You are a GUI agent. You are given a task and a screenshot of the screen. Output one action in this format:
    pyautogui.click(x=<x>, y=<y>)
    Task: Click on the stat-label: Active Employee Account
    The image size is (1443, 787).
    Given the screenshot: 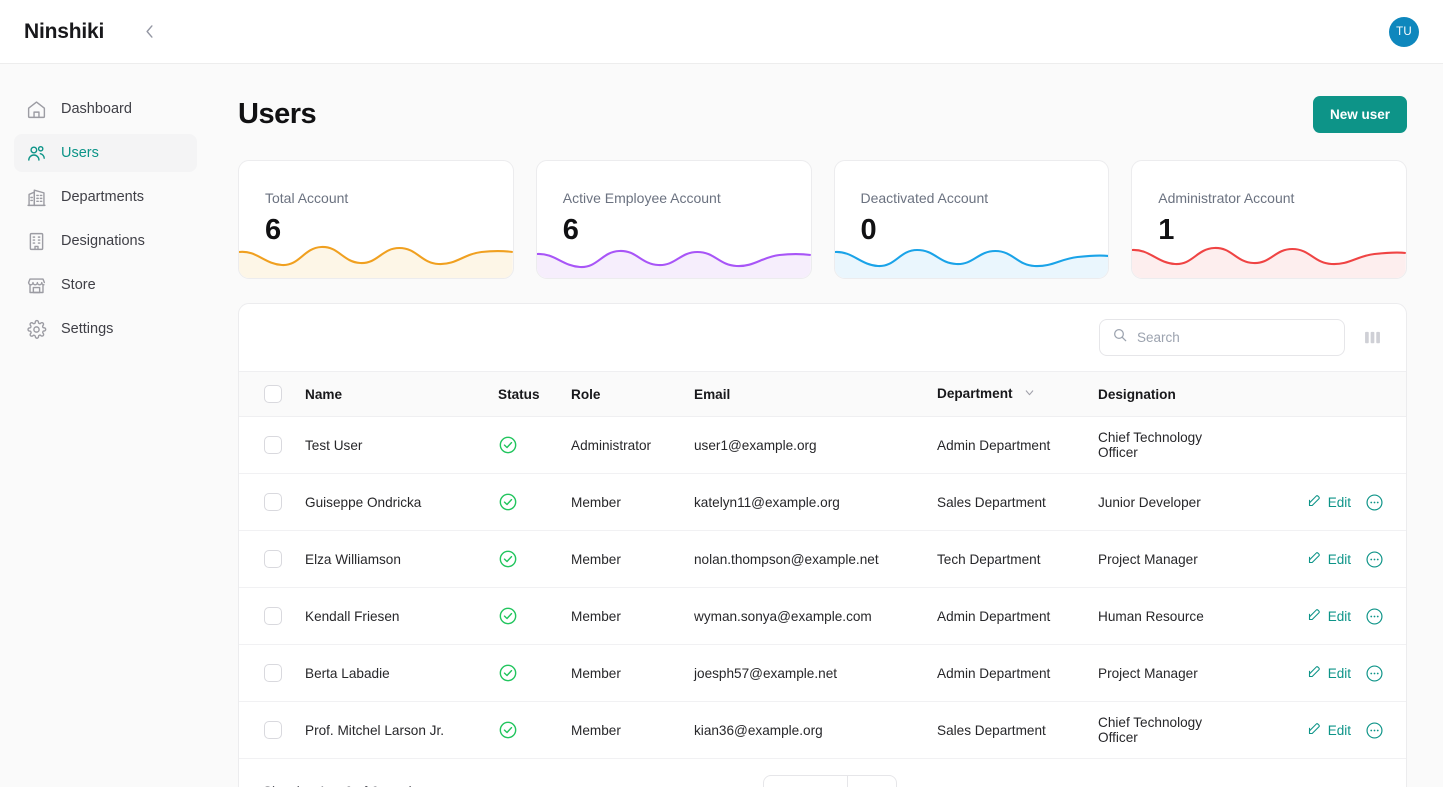 What is the action you would take?
    pyautogui.click(x=641, y=198)
    